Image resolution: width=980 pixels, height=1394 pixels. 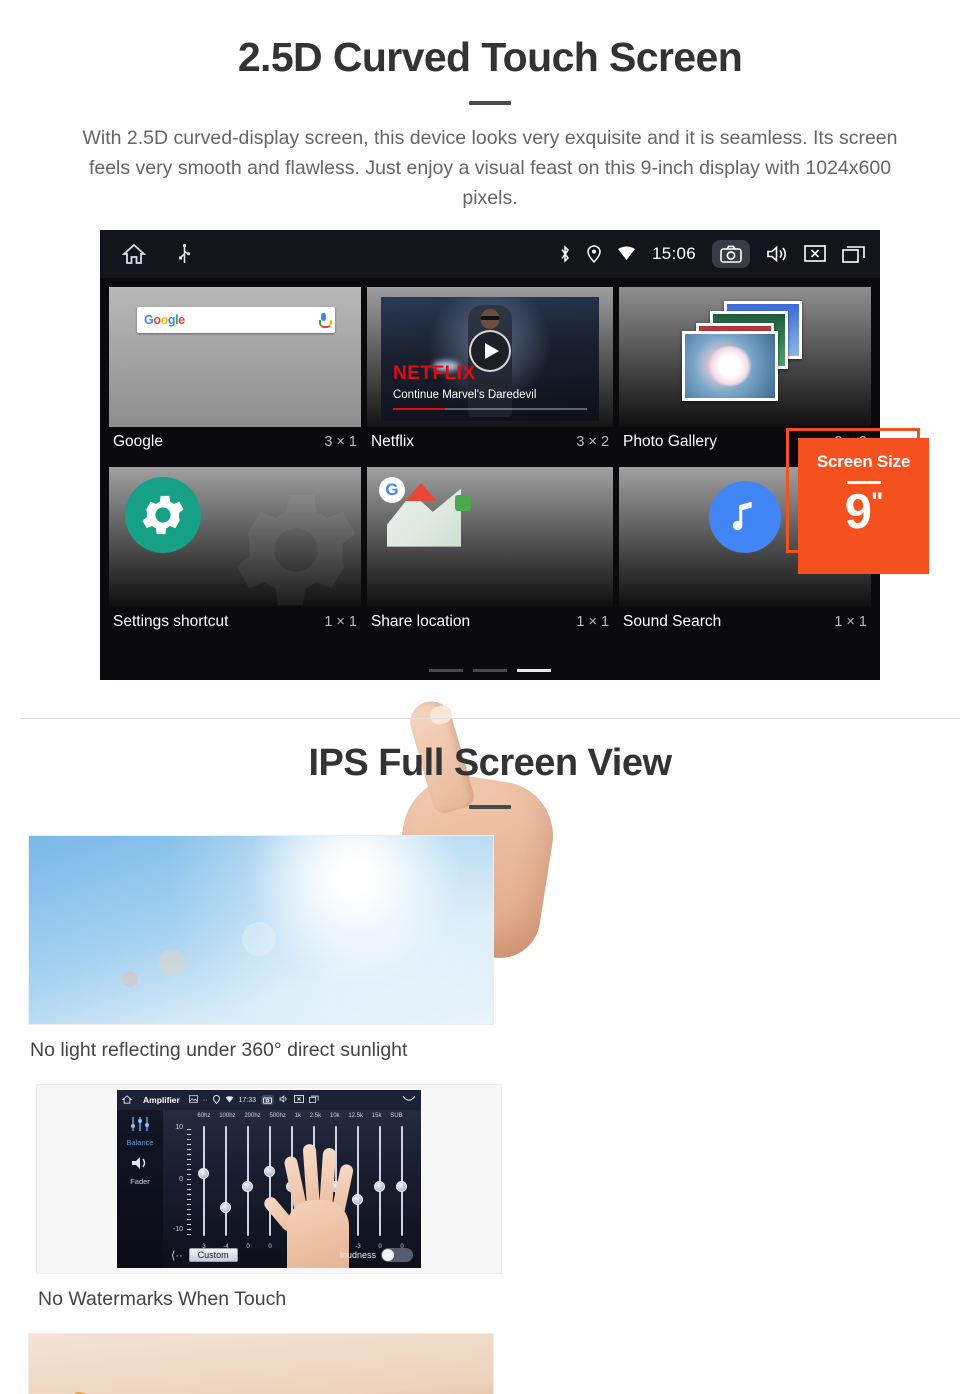 What do you see at coordinates (490, 624) in the screenshot?
I see `widget-caption: Share location 1 × 1` at bounding box center [490, 624].